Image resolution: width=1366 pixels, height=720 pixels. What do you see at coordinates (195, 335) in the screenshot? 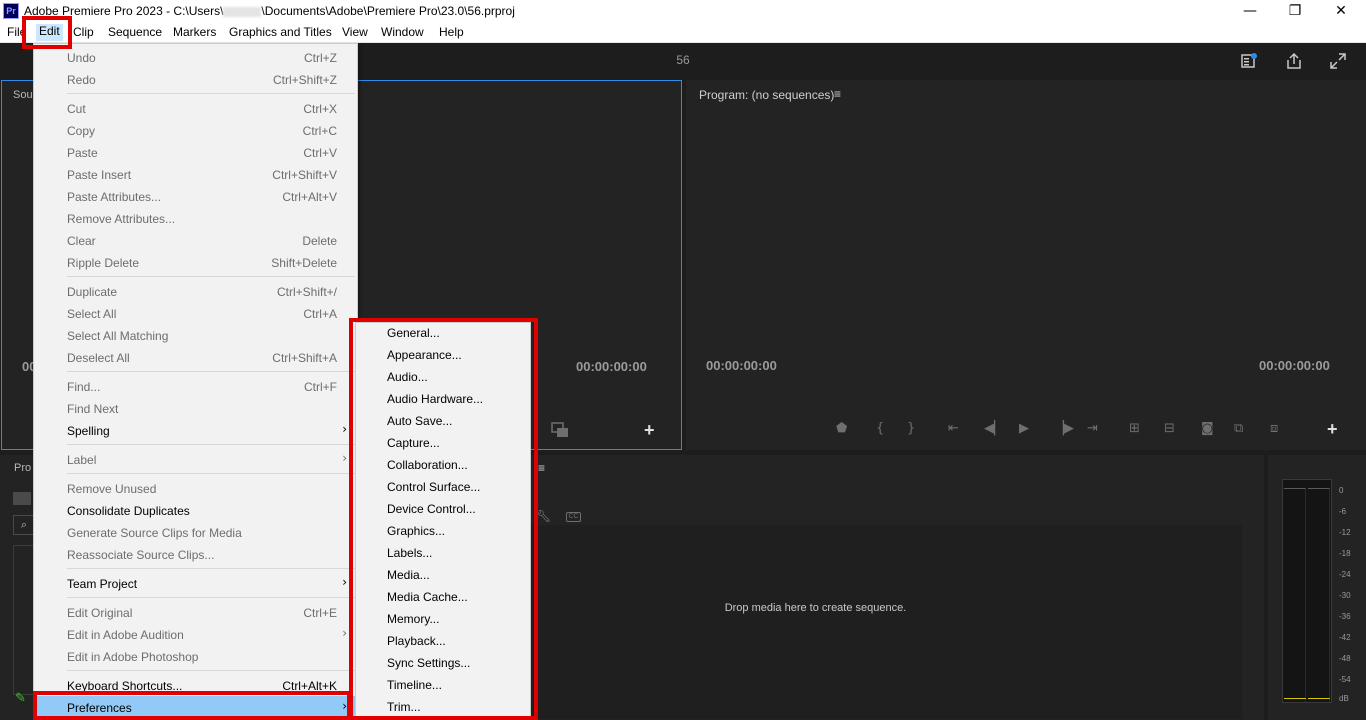
I see `menu-item-select-all-matching: Select All Matching` at bounding box center [195, 335].